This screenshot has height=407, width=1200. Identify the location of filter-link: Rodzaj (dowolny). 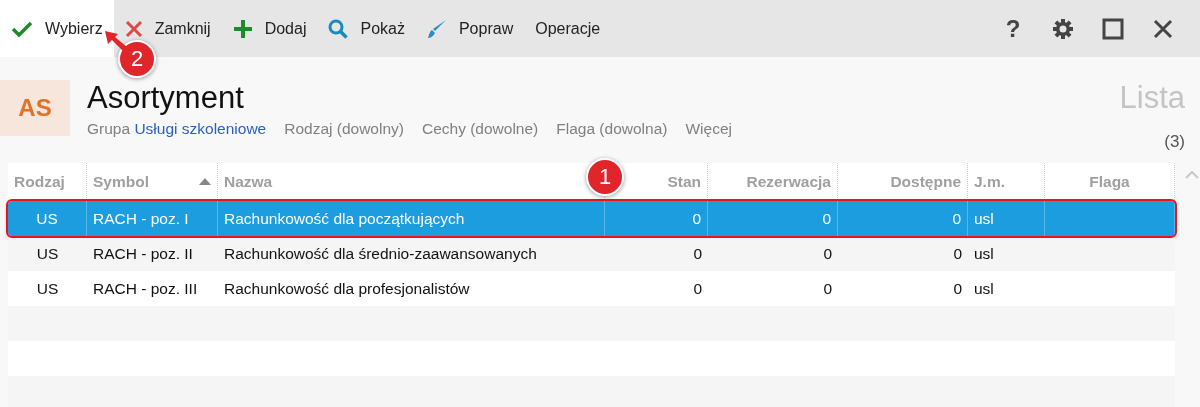
(344, 129).